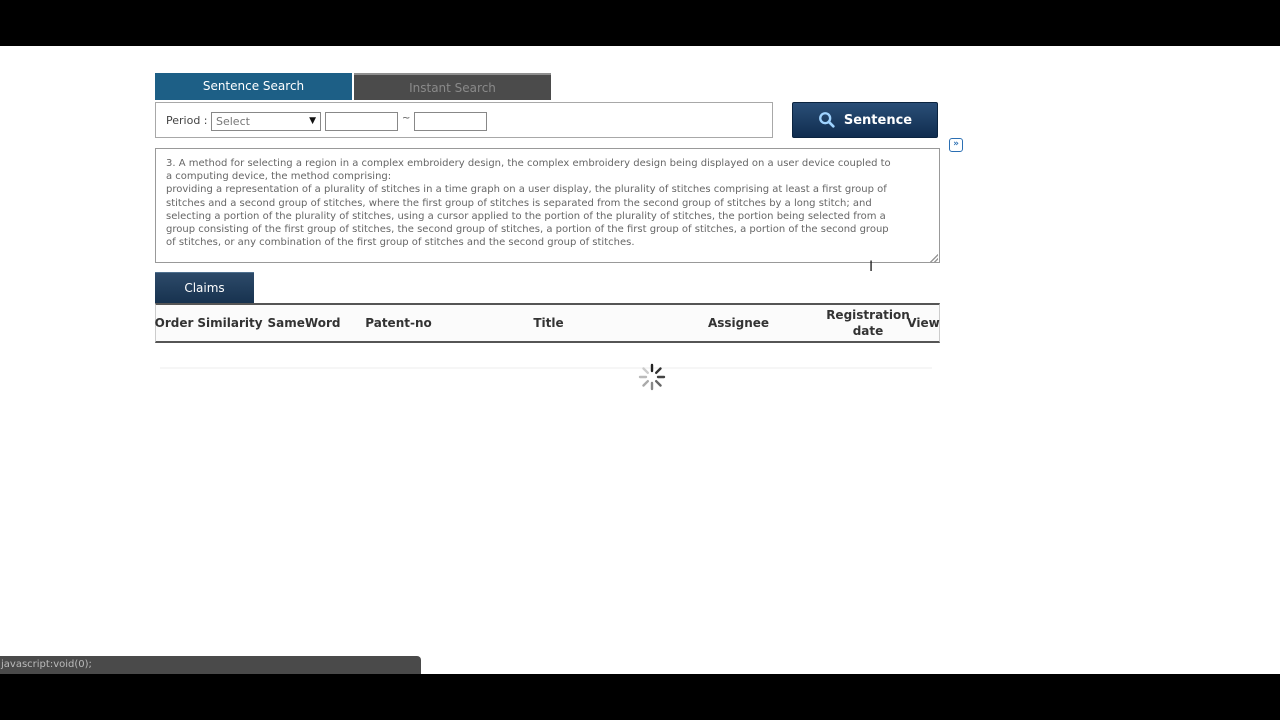 The width and height of the screenshot is (1280, 720). I want to click on tab-instant-search: Instant Search, so click(452, 86).